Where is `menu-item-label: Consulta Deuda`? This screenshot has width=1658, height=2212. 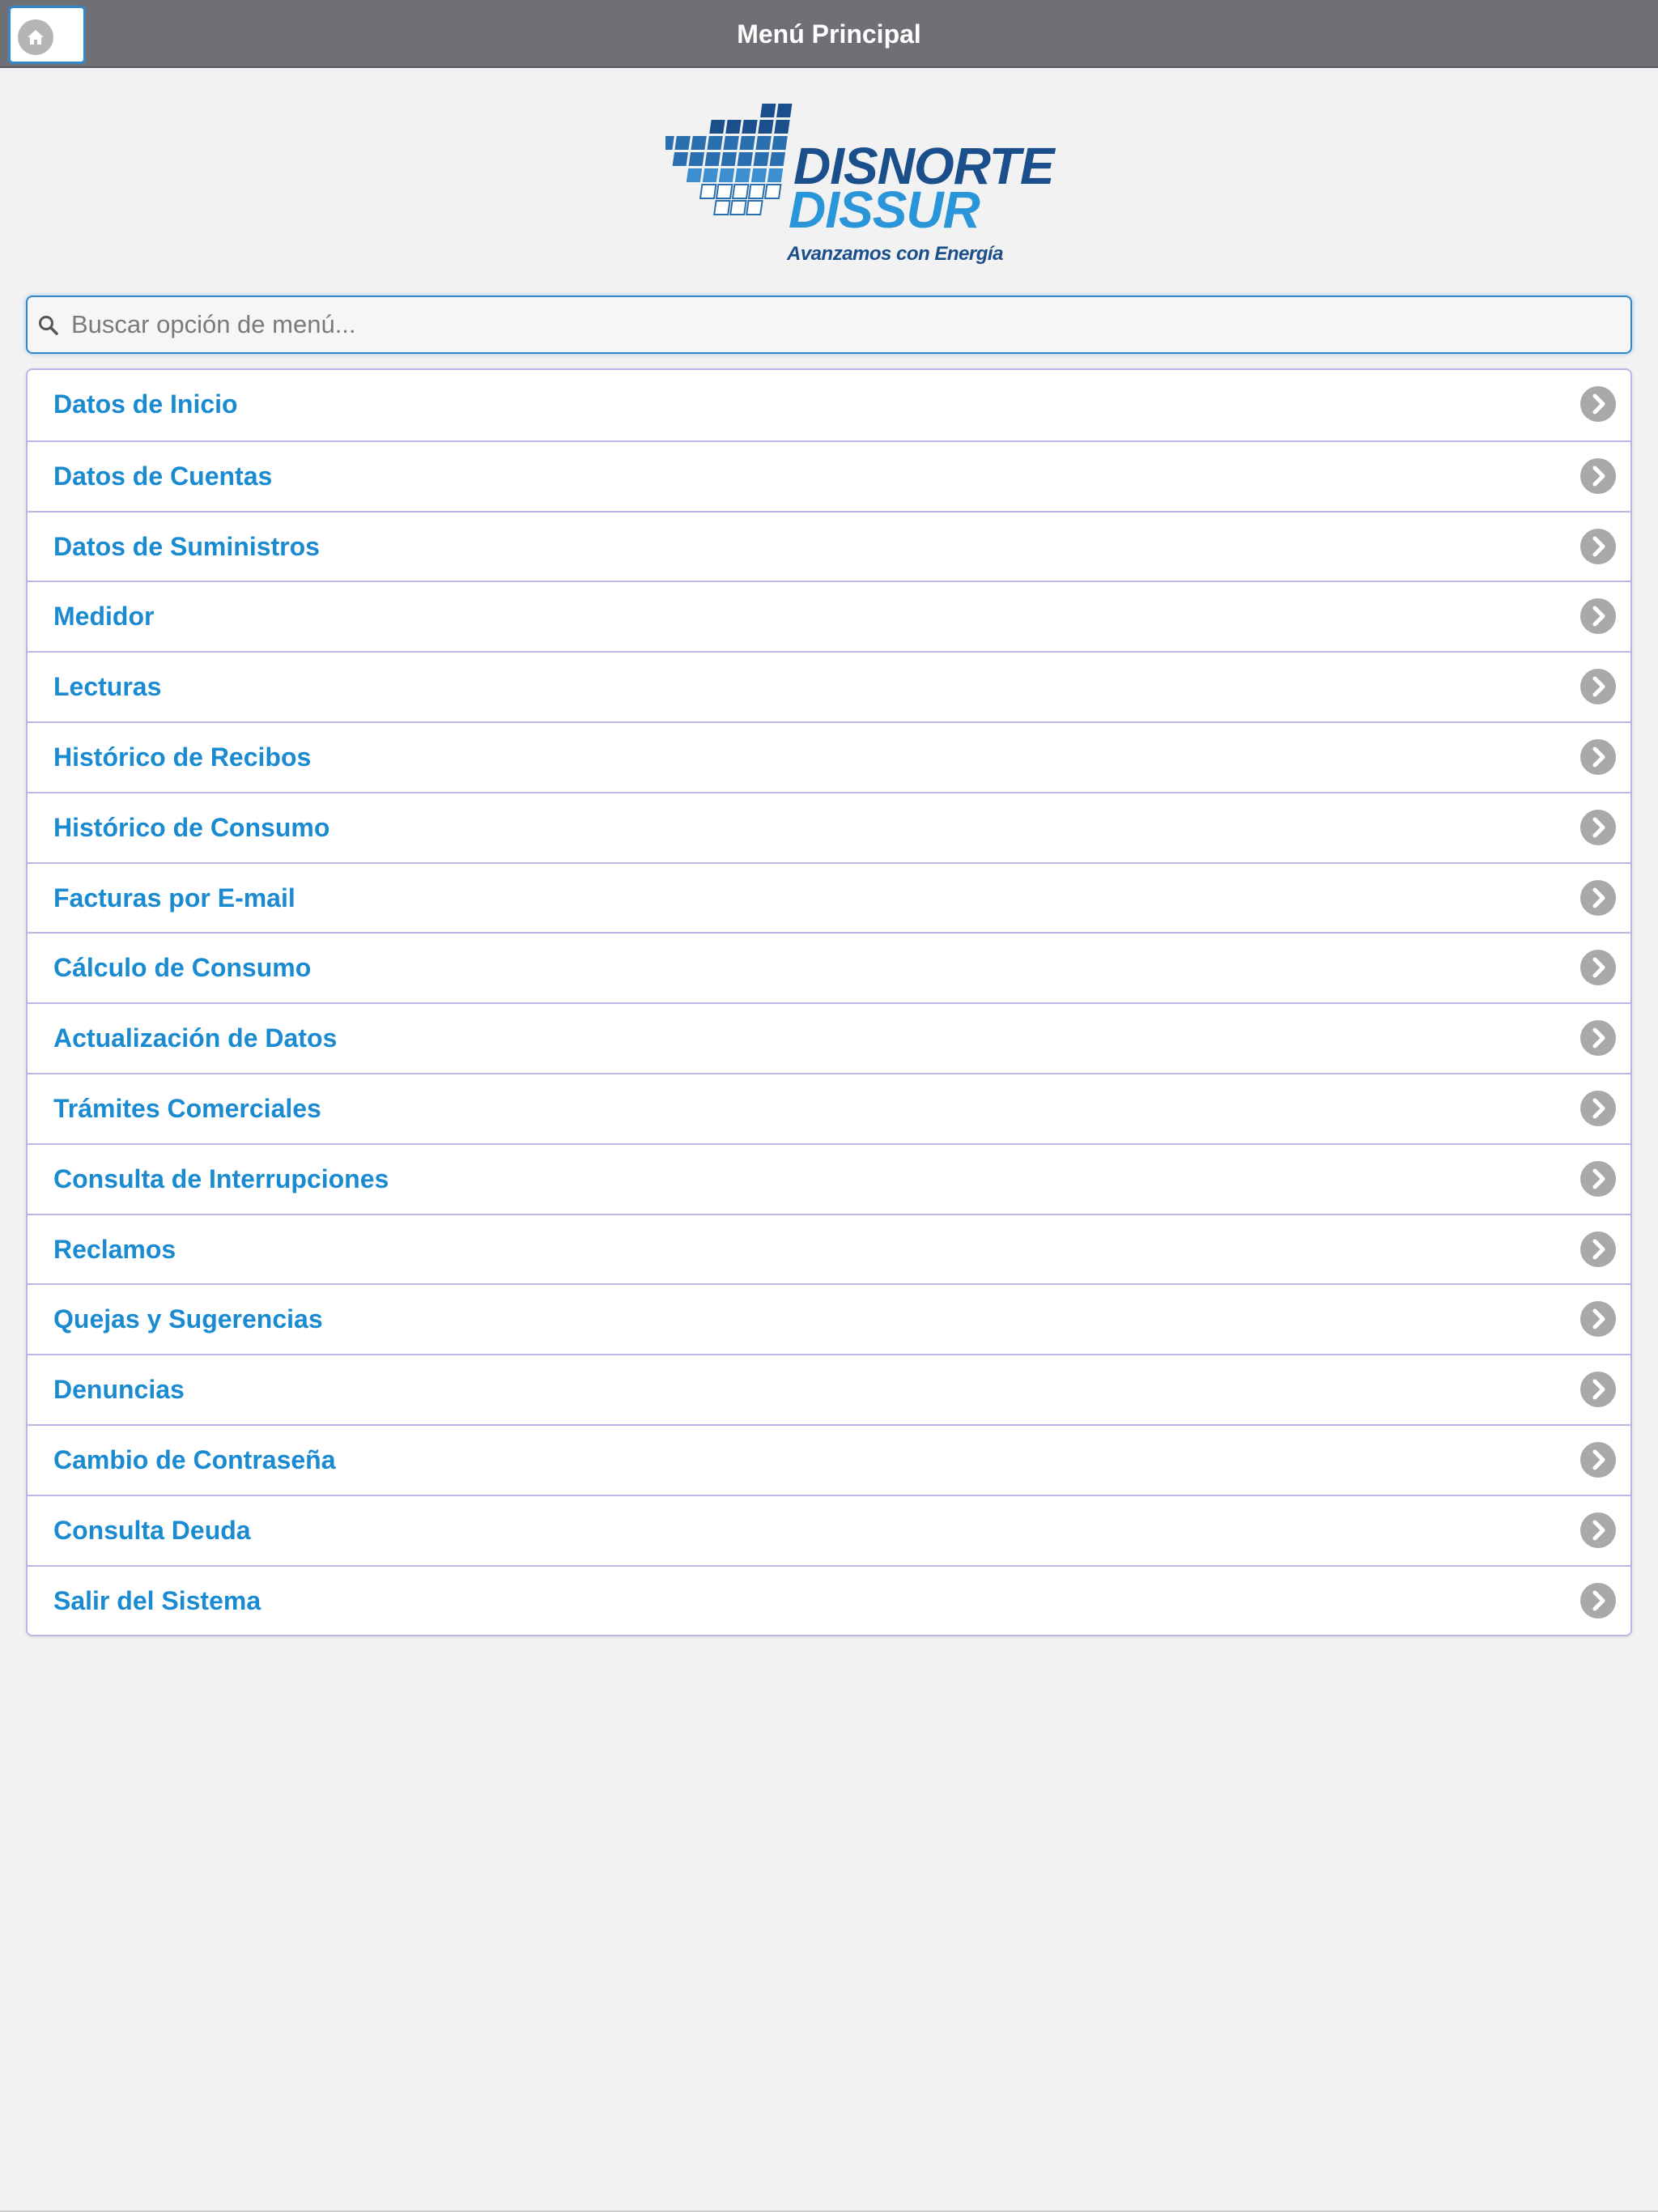
menu-item-label: Consulta Deuda is located at coordinates (152, 1530).